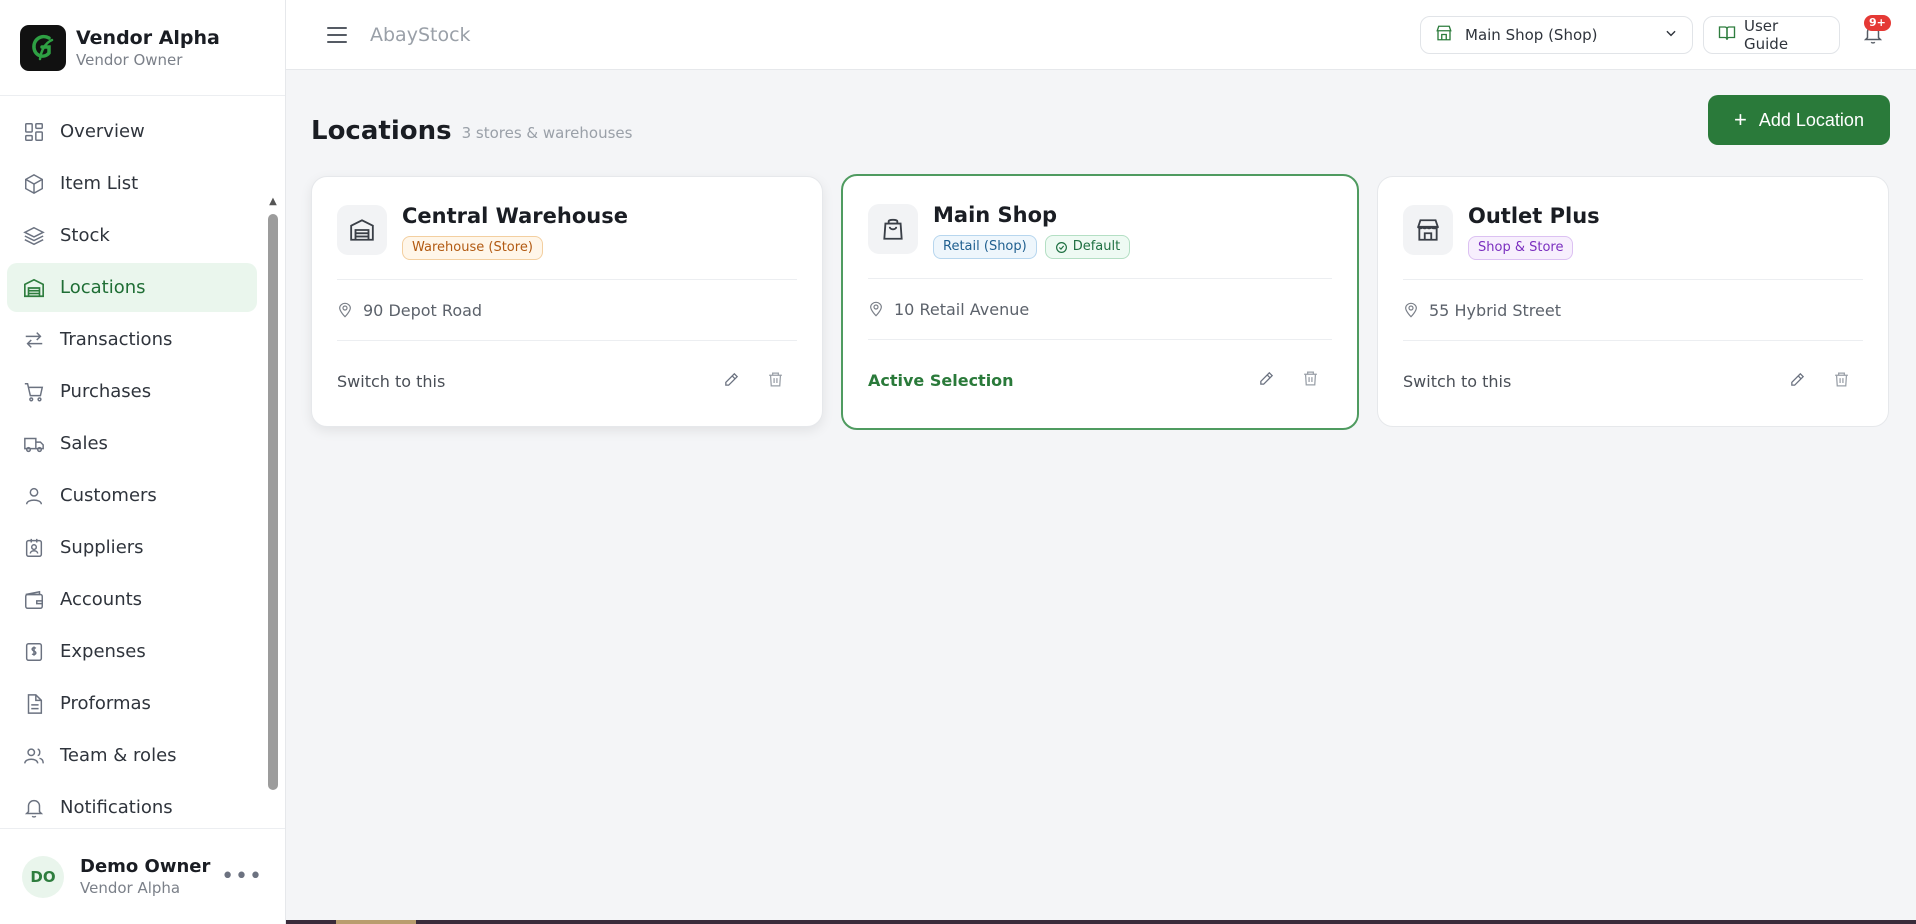 This screenshot has height=924, width=1916. What do you see at coordinates (99, 183) in the screenshot?
I see `sidebar-item-label: Item List` at bounding box center [99, 183].